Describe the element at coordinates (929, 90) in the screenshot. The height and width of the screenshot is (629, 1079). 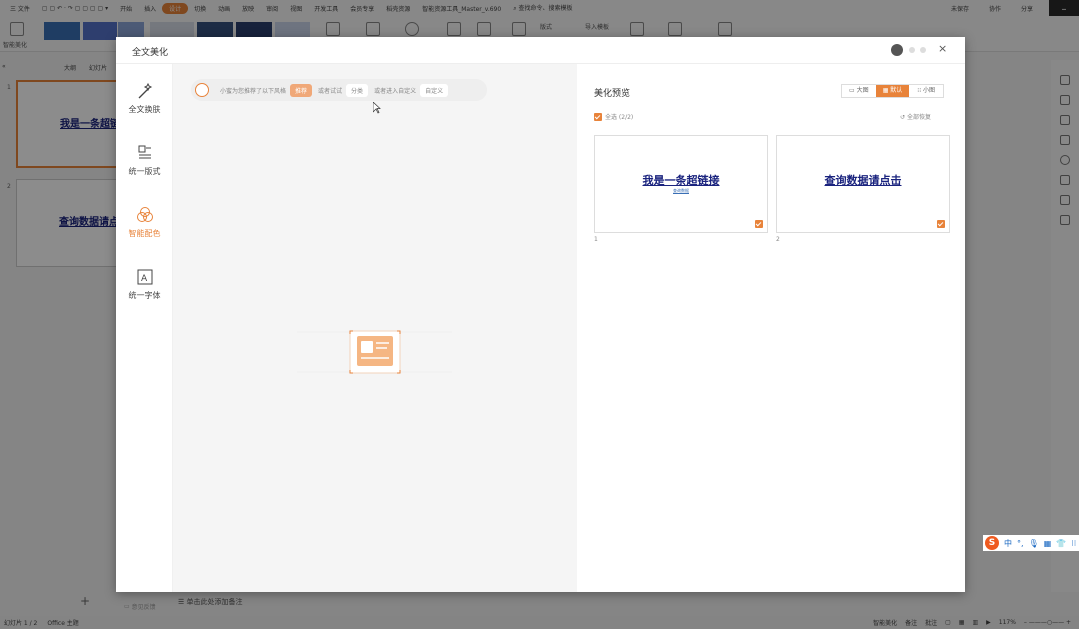
I see `size-label: 小图` at that location.